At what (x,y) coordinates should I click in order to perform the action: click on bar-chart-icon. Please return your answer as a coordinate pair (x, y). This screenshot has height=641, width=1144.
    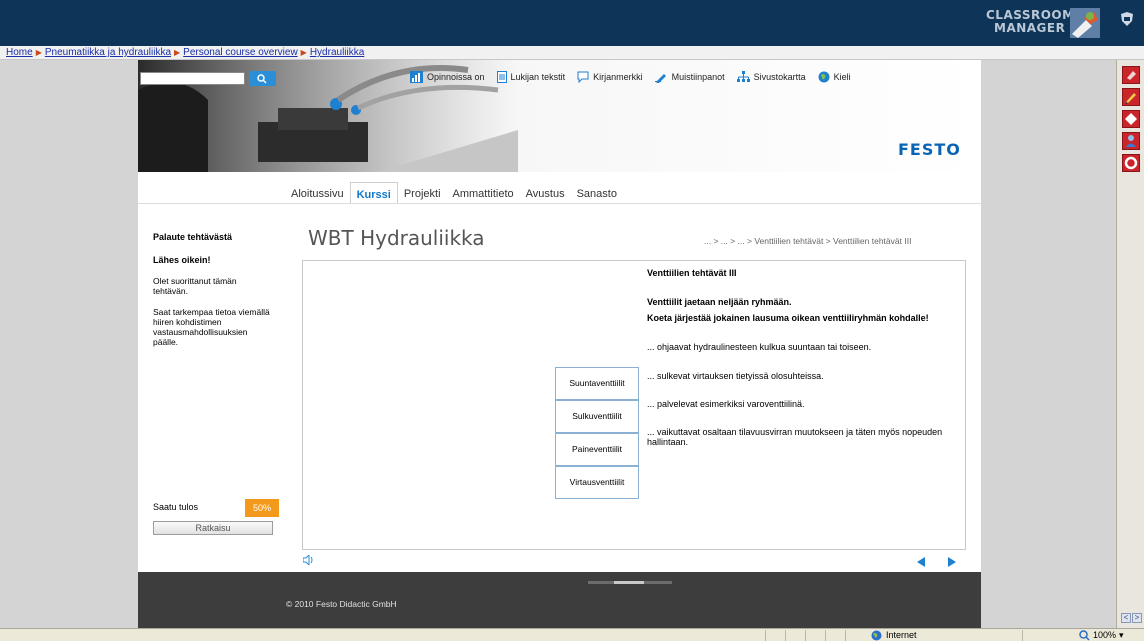
    Looking at the image, I should click on (416, 77).